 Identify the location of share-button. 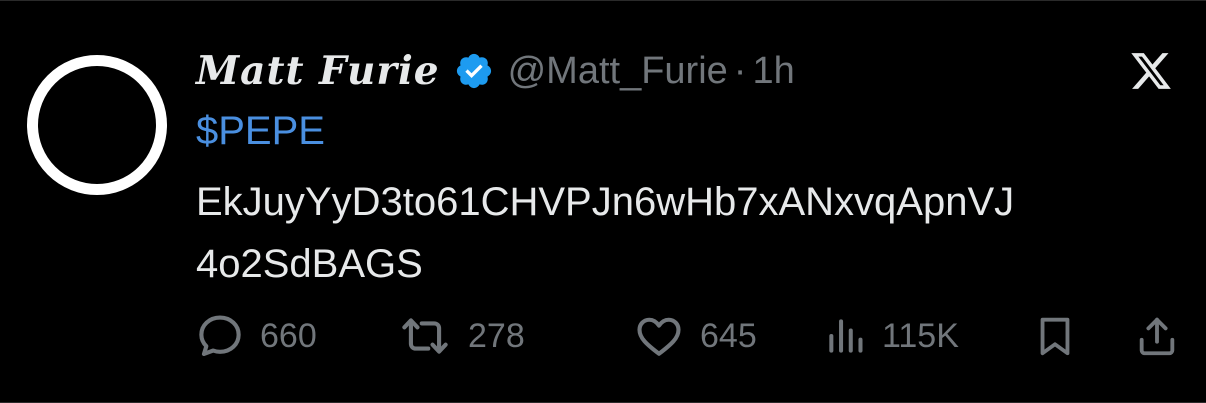
(1157, 336).